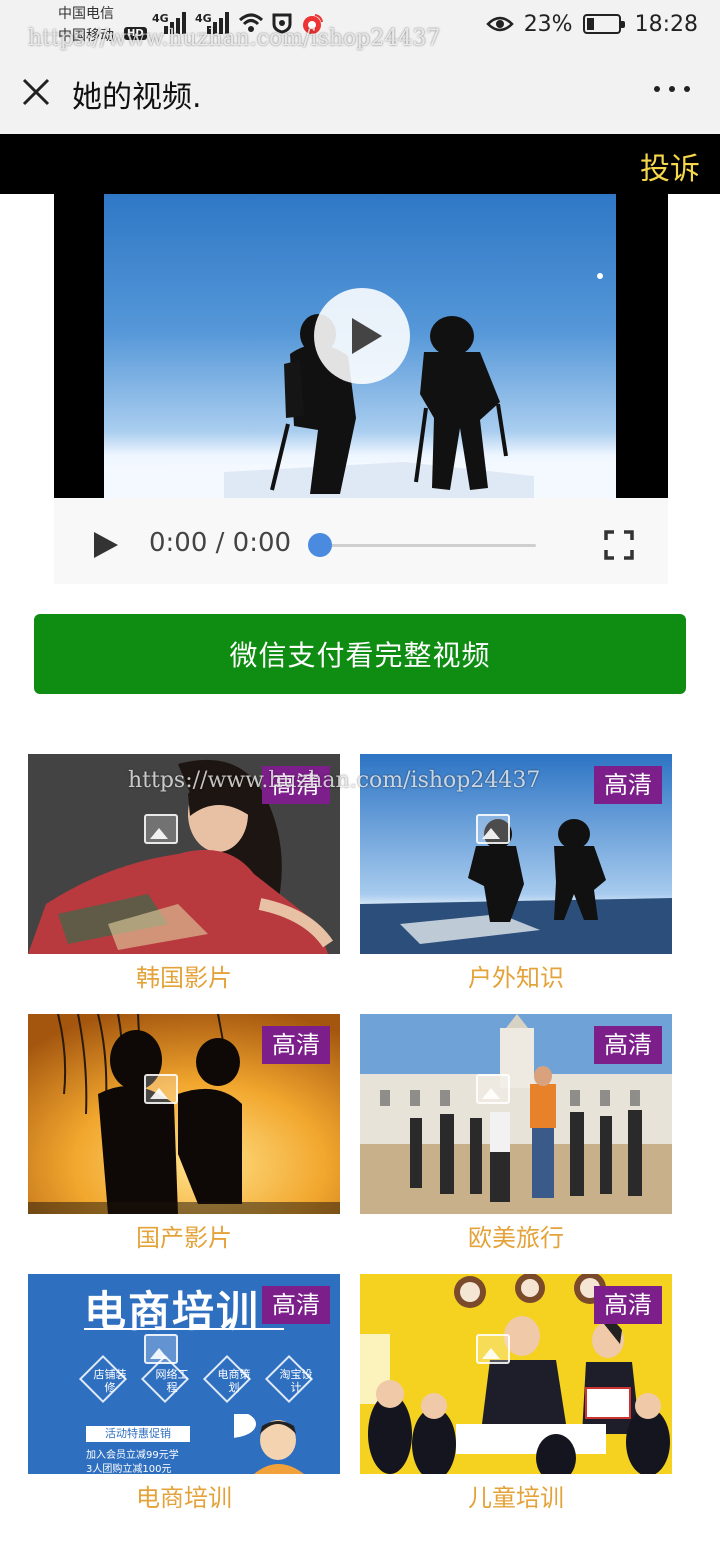 The width and height of the screenshot is (720, 1560). Describe the element at coordinates (360, 25) in the screenshot. I see `status-bar: 中国电信 中国移动 4G 4G HD 23% 18:28` at that location.